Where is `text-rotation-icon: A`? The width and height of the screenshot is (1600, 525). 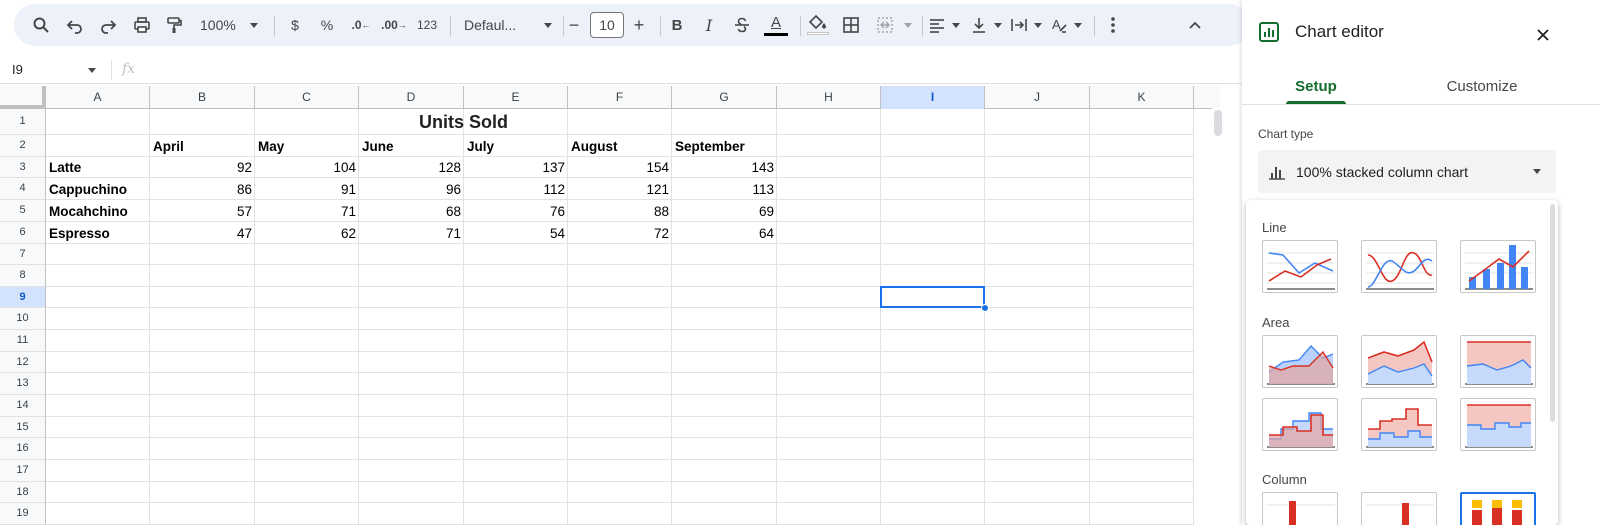 text-rotation-icon: A is located at coordinates (1066, 25).